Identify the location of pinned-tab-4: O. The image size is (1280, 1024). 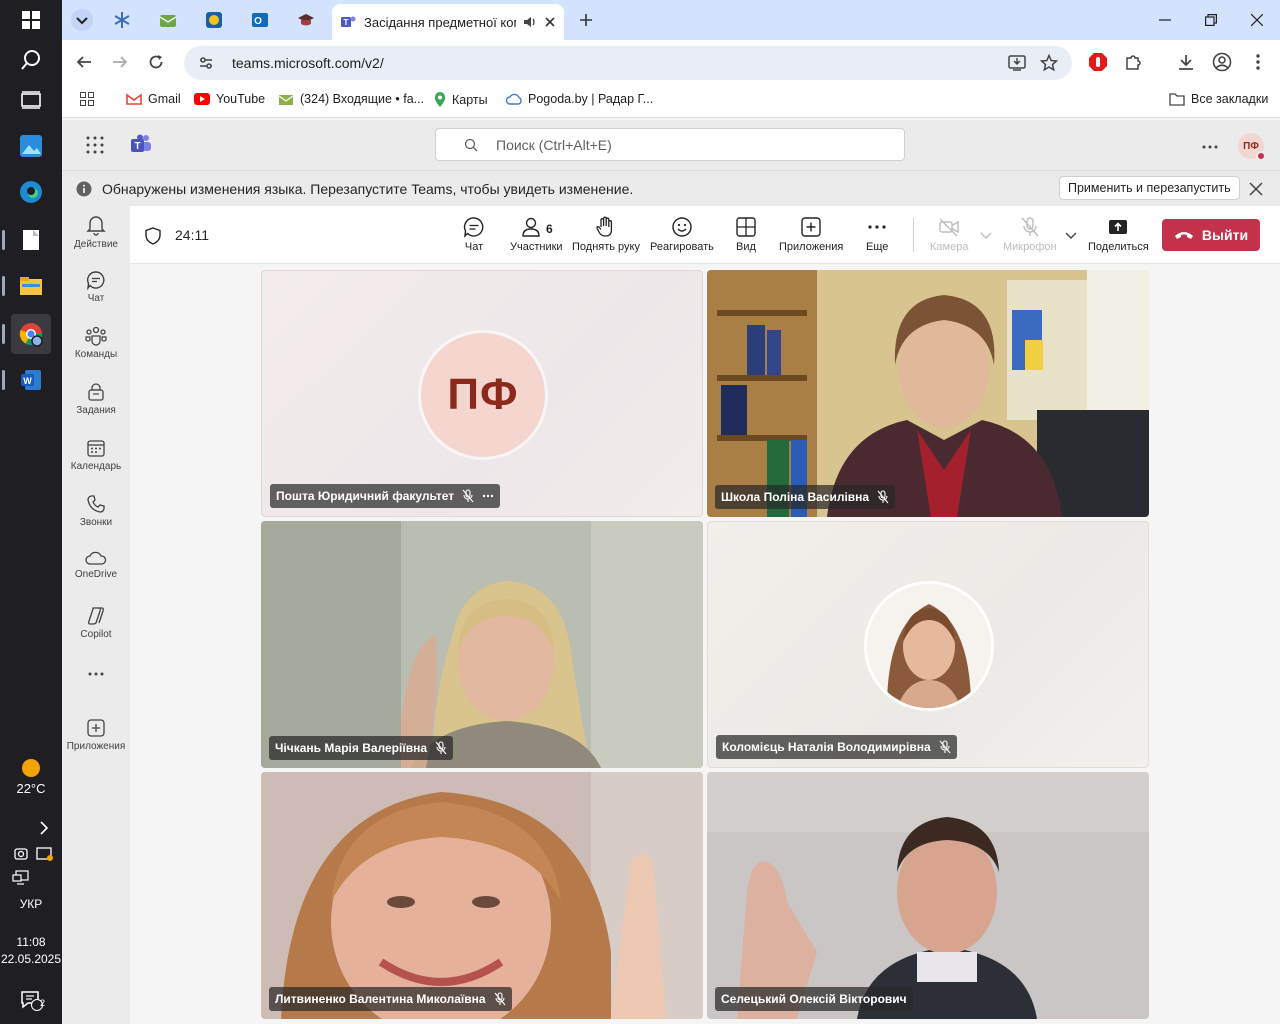
(260, 20).